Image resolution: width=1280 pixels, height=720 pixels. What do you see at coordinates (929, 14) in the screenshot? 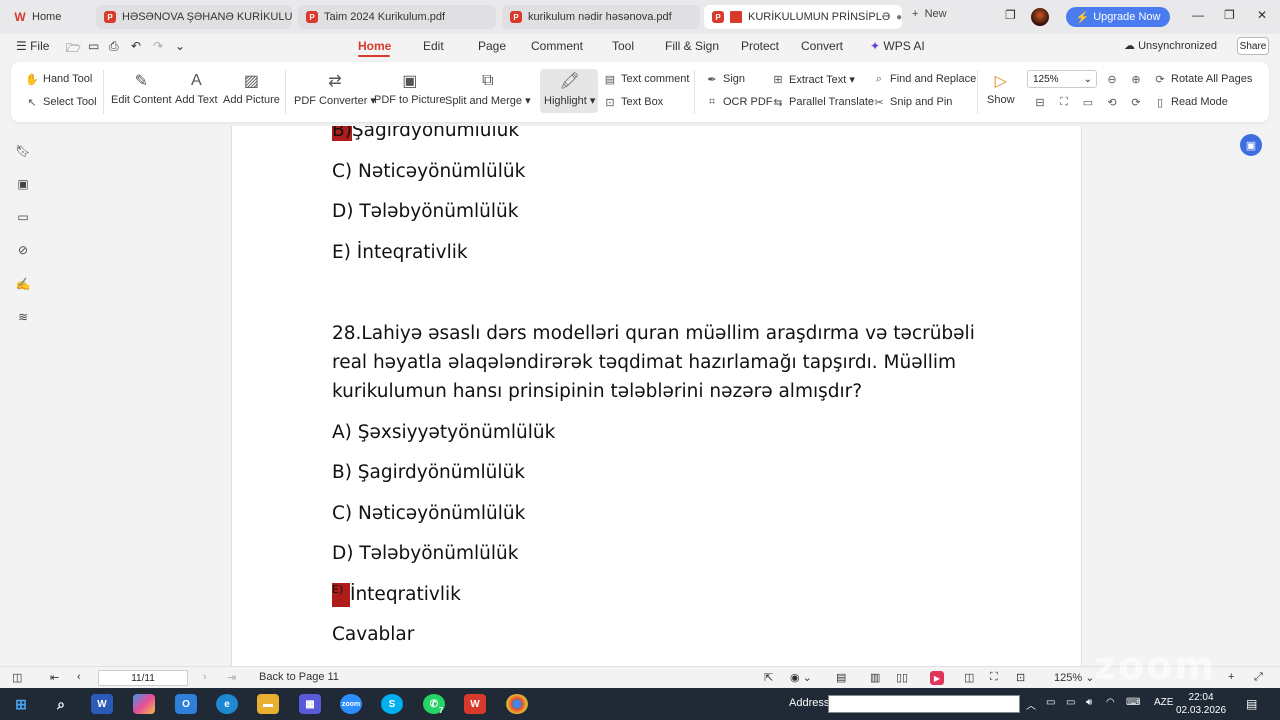
I see `new-tab-button: + New` at bounding box center [929, 14].